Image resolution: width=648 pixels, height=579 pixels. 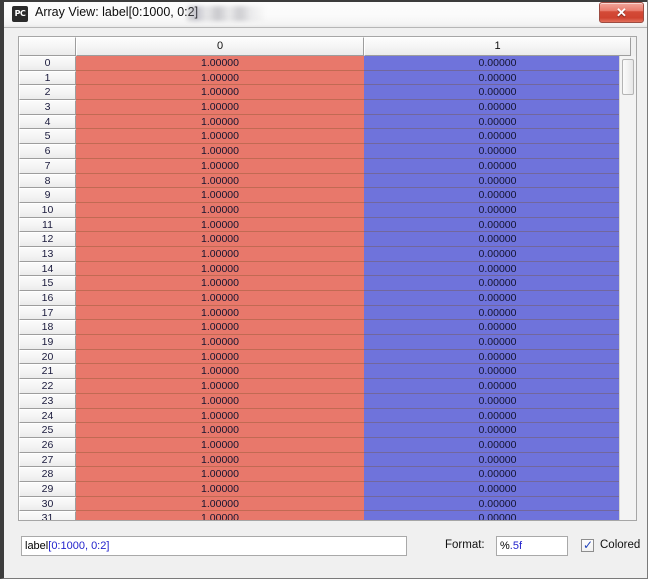 What do you see at coordinates (220, 386) in the screenshot?
I see `cell-r22-c0: 1.00000` at bounding box center [220, 386].